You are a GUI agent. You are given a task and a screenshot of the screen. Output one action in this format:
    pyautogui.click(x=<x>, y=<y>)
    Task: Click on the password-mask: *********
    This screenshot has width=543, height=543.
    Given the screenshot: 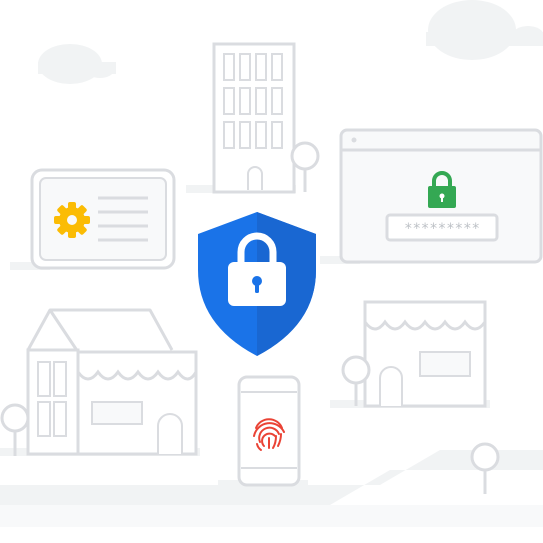 What is the action you would take?
    pyautogui.click(x=442, y=229)
    